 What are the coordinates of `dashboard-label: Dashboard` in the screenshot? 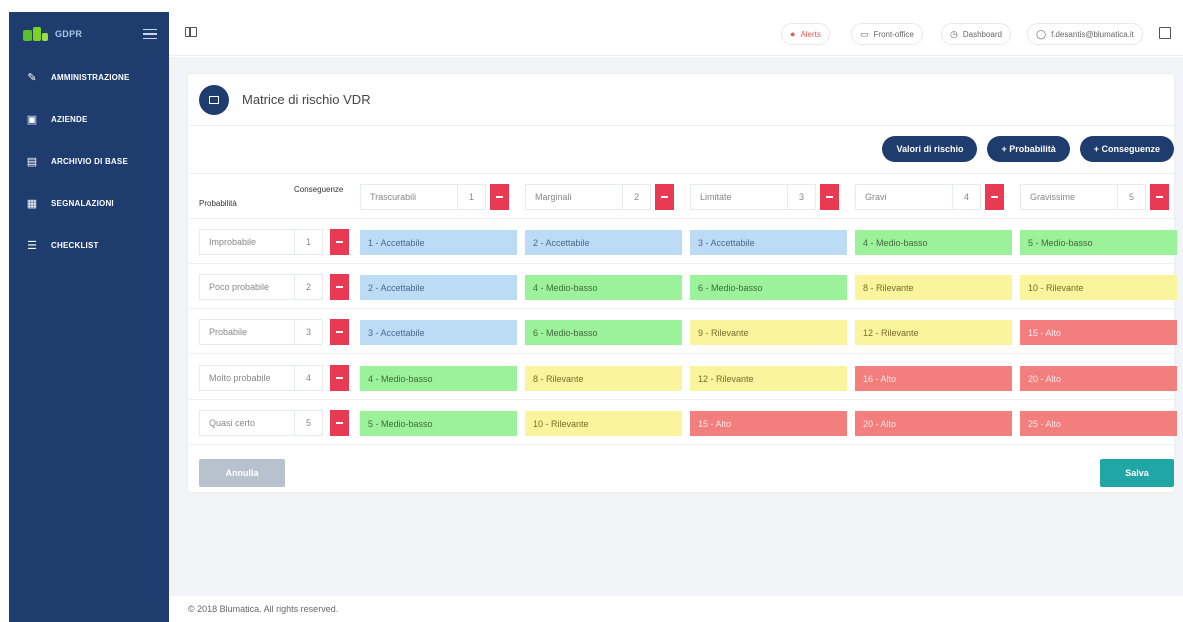 It's located at (982, 34).